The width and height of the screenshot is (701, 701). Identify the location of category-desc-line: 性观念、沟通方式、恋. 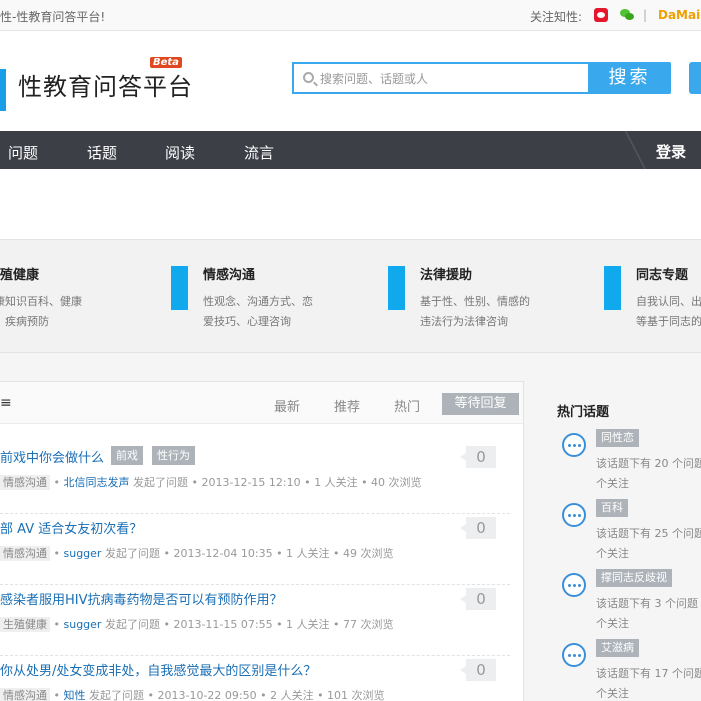
(258, 301).